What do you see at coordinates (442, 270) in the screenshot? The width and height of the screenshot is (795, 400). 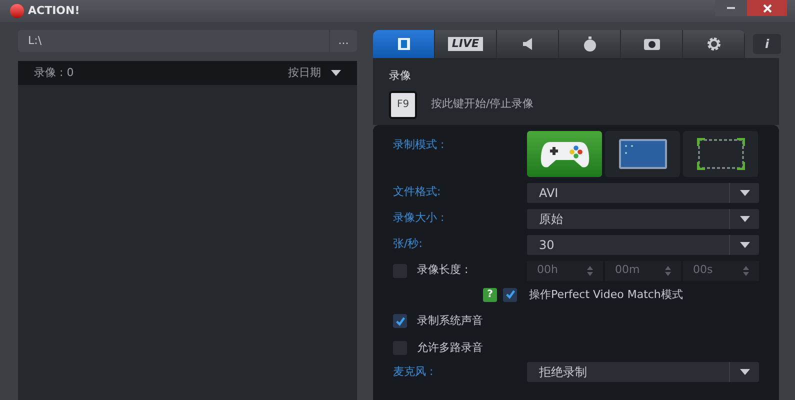 I see `duration-label: 录像长度 :` at bounding box center [442, 270].